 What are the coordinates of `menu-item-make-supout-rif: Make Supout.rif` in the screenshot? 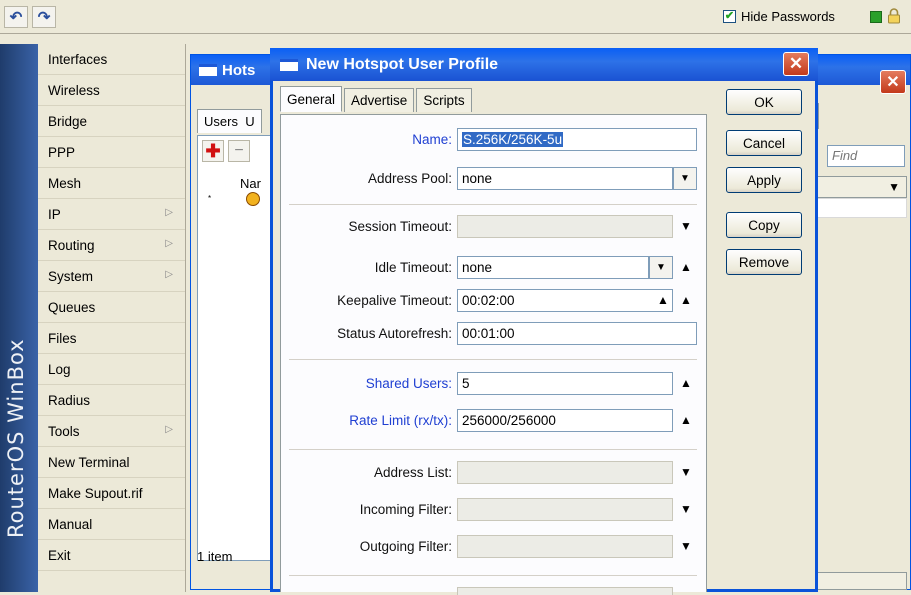 It's located at (111, 493).